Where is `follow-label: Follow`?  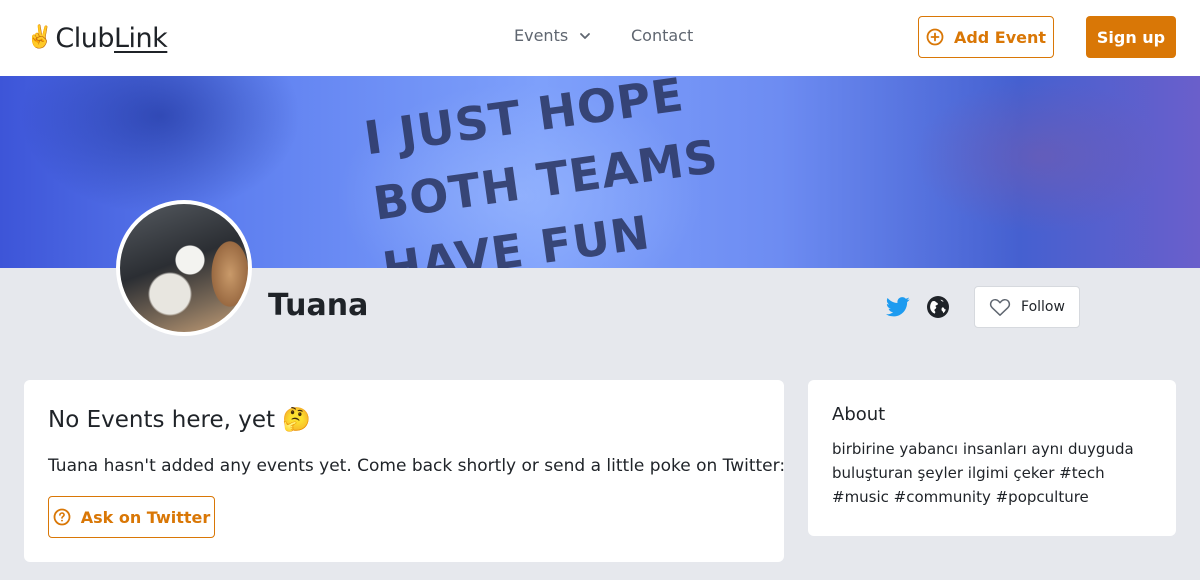
follow-label: Follow is located at coordinates (1043, 307).